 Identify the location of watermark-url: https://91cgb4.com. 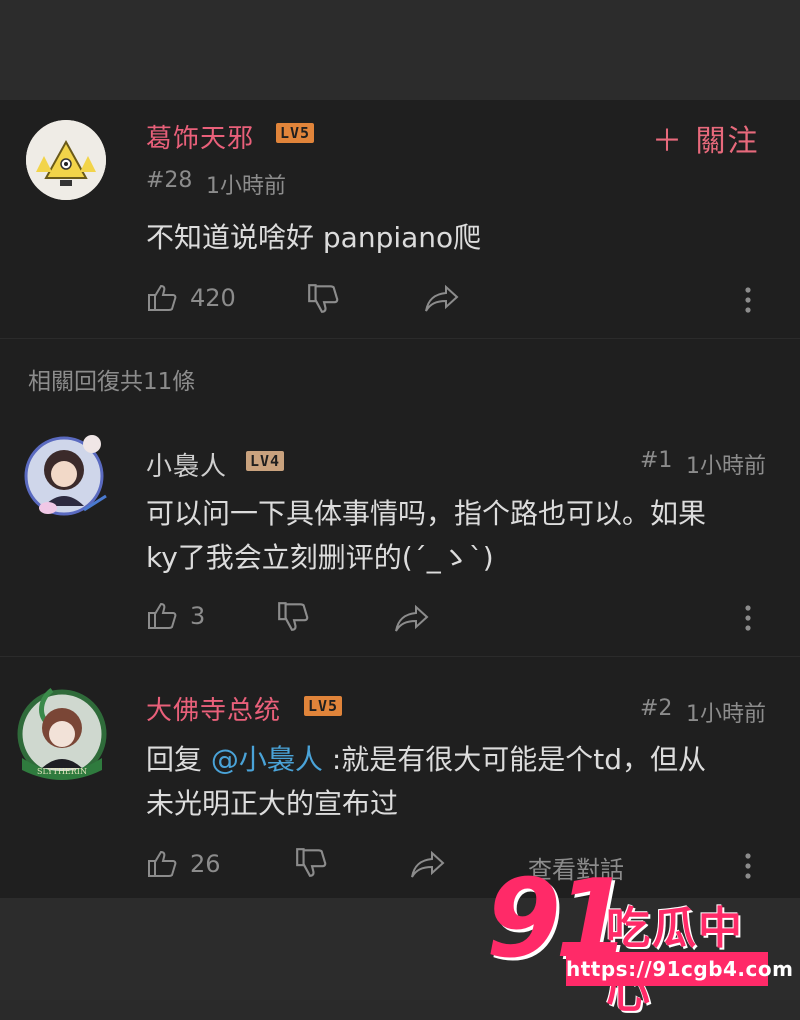
(679, 969).